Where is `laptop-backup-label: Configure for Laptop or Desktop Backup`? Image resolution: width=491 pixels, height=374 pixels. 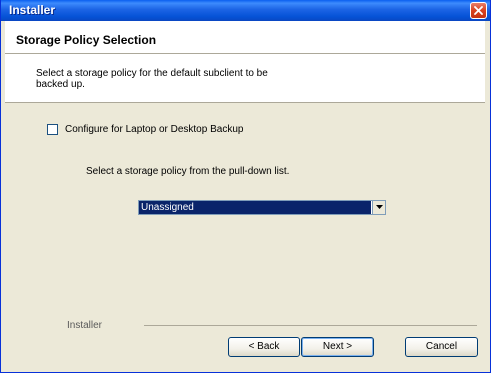
laptop-backup-label: Configure for Laptop or Desktop Backup is located at coordinates (154, 129).